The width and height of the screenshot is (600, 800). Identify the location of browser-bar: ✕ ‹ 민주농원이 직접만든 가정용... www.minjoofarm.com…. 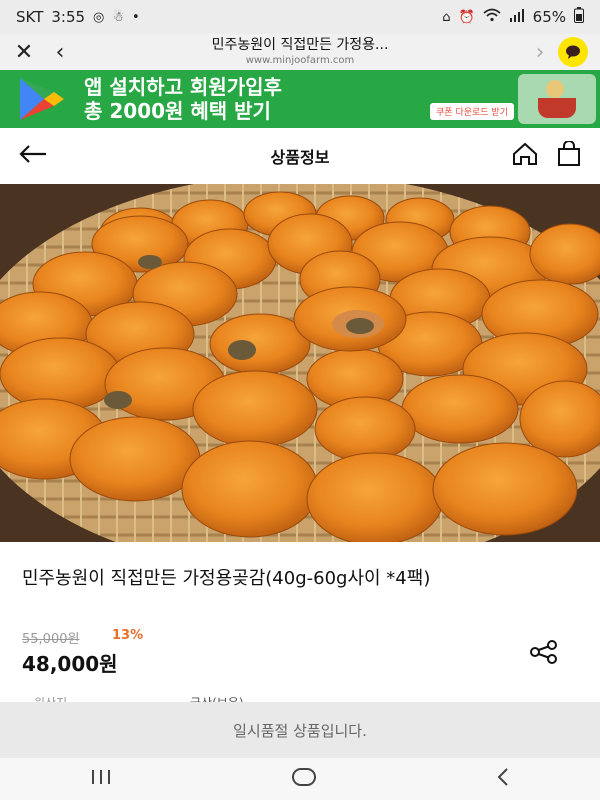
(300, 52).